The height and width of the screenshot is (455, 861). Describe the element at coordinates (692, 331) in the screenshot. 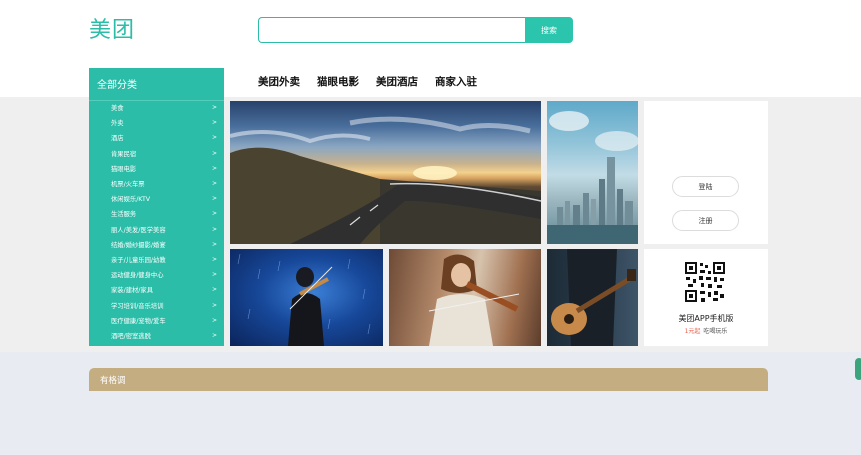

I see `app-price: 1元起` at that location.